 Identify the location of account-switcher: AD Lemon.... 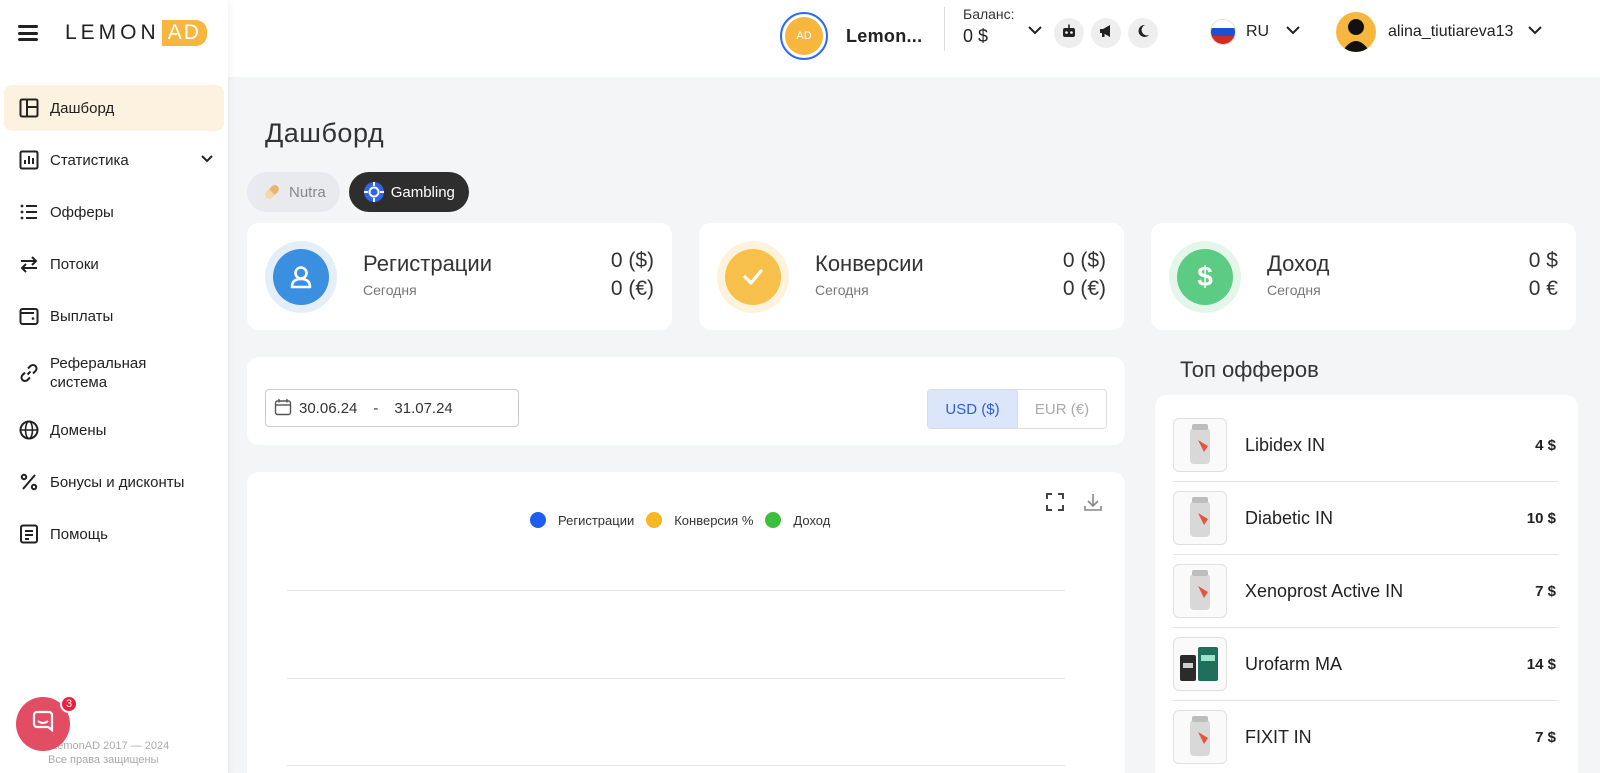
(851, 36).